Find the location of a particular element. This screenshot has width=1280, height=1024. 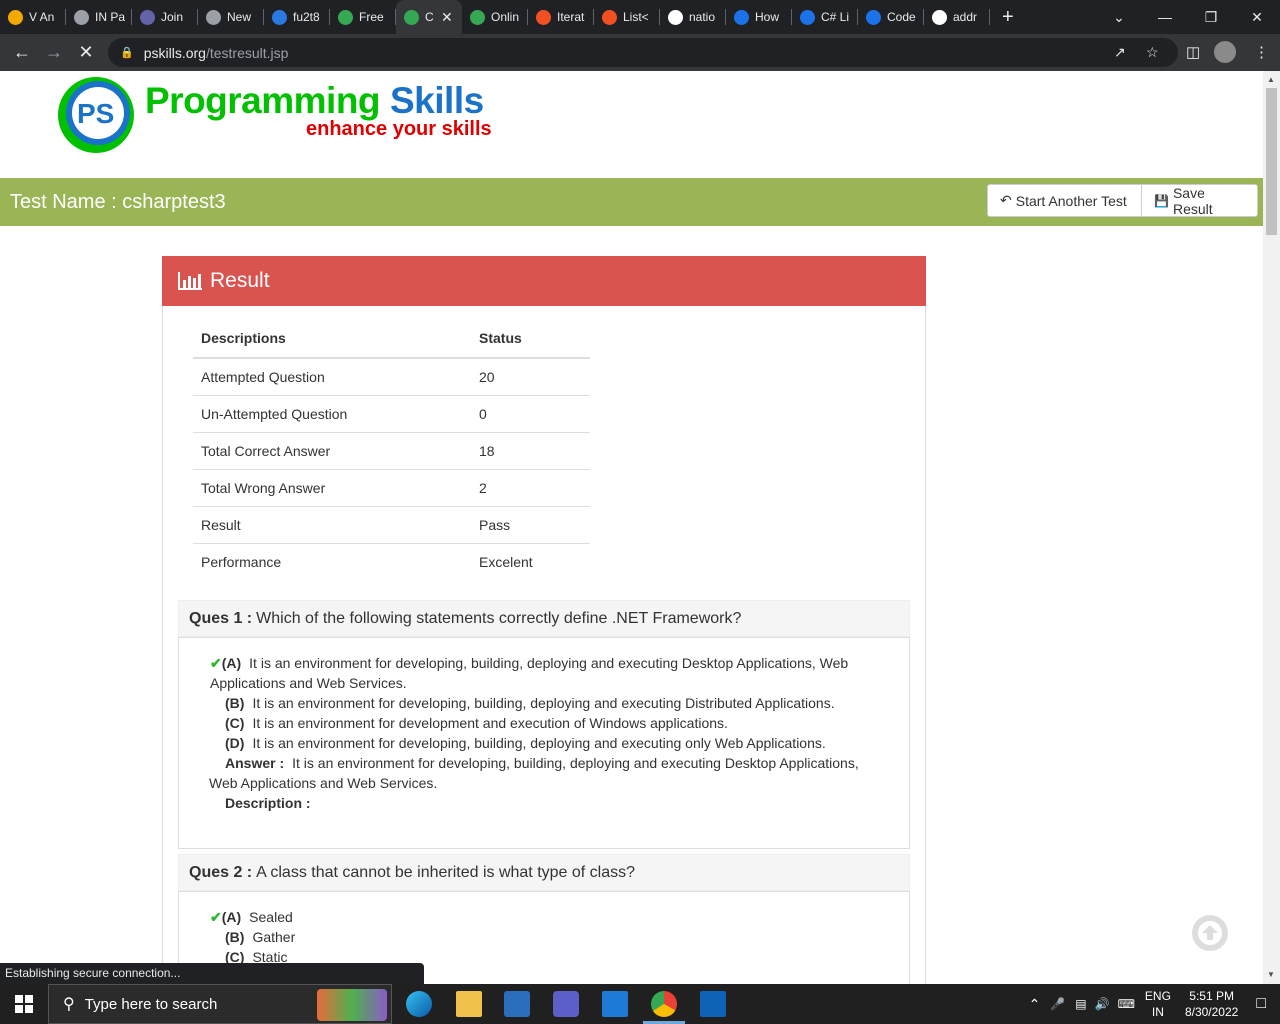

url-domain: pskills.org is located at coordinates (174, 52).